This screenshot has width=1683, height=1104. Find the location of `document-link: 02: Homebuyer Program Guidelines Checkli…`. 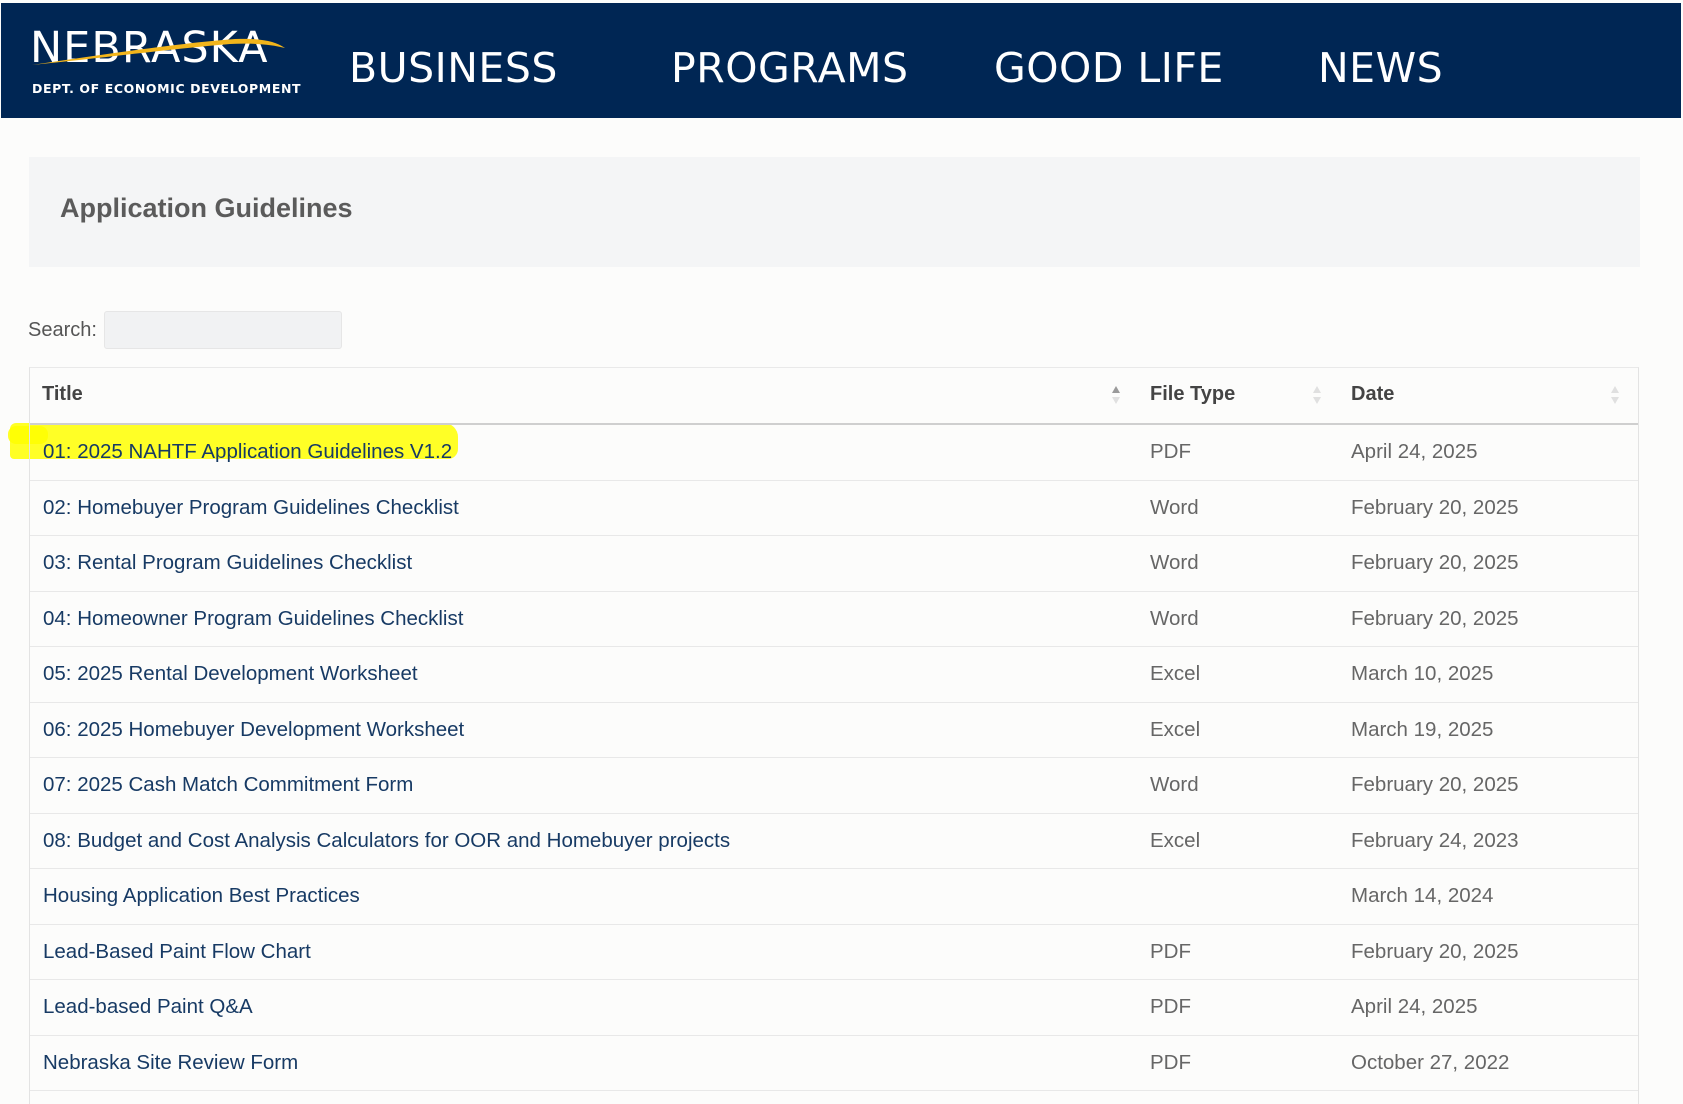

document-link: 02: Homebuyer Program Guidelines Checkli… is located at coordinates (251, 508).